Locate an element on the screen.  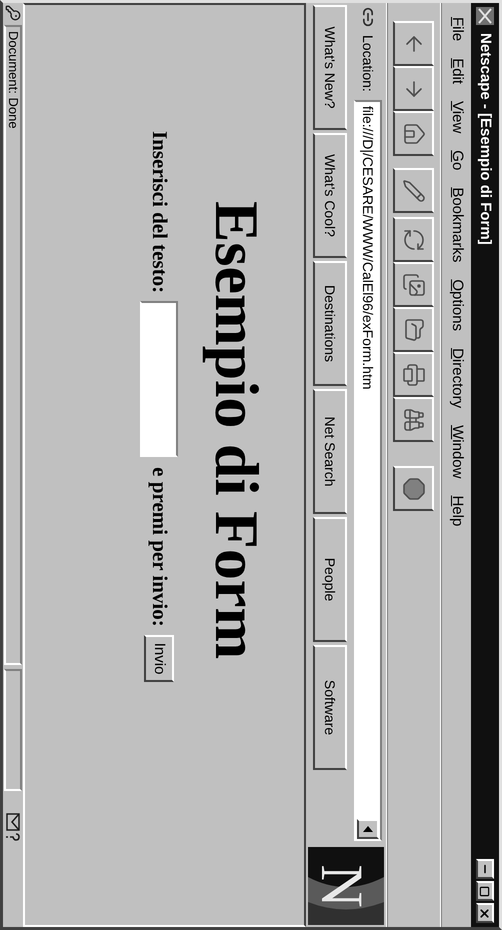
menu-item: Go is located at coordinates (456, 160).